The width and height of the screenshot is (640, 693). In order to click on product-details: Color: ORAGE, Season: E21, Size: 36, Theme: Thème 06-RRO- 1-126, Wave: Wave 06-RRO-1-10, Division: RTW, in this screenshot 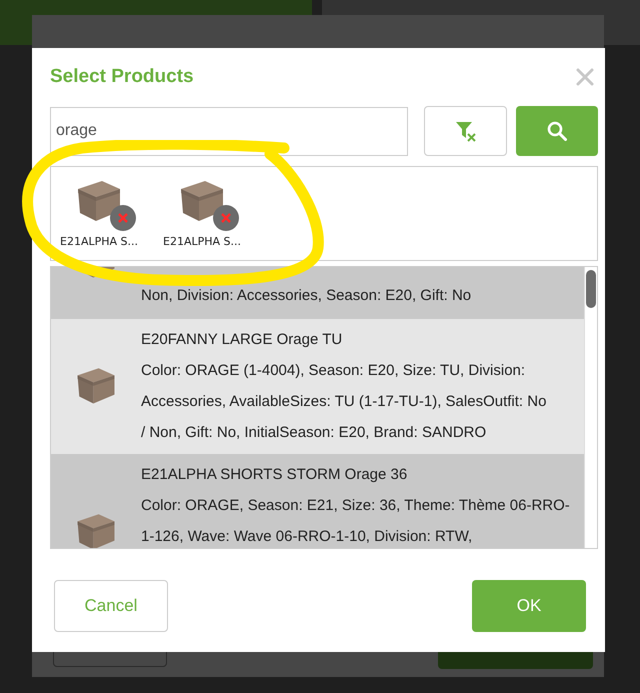, I will do `click(355, 521)`.